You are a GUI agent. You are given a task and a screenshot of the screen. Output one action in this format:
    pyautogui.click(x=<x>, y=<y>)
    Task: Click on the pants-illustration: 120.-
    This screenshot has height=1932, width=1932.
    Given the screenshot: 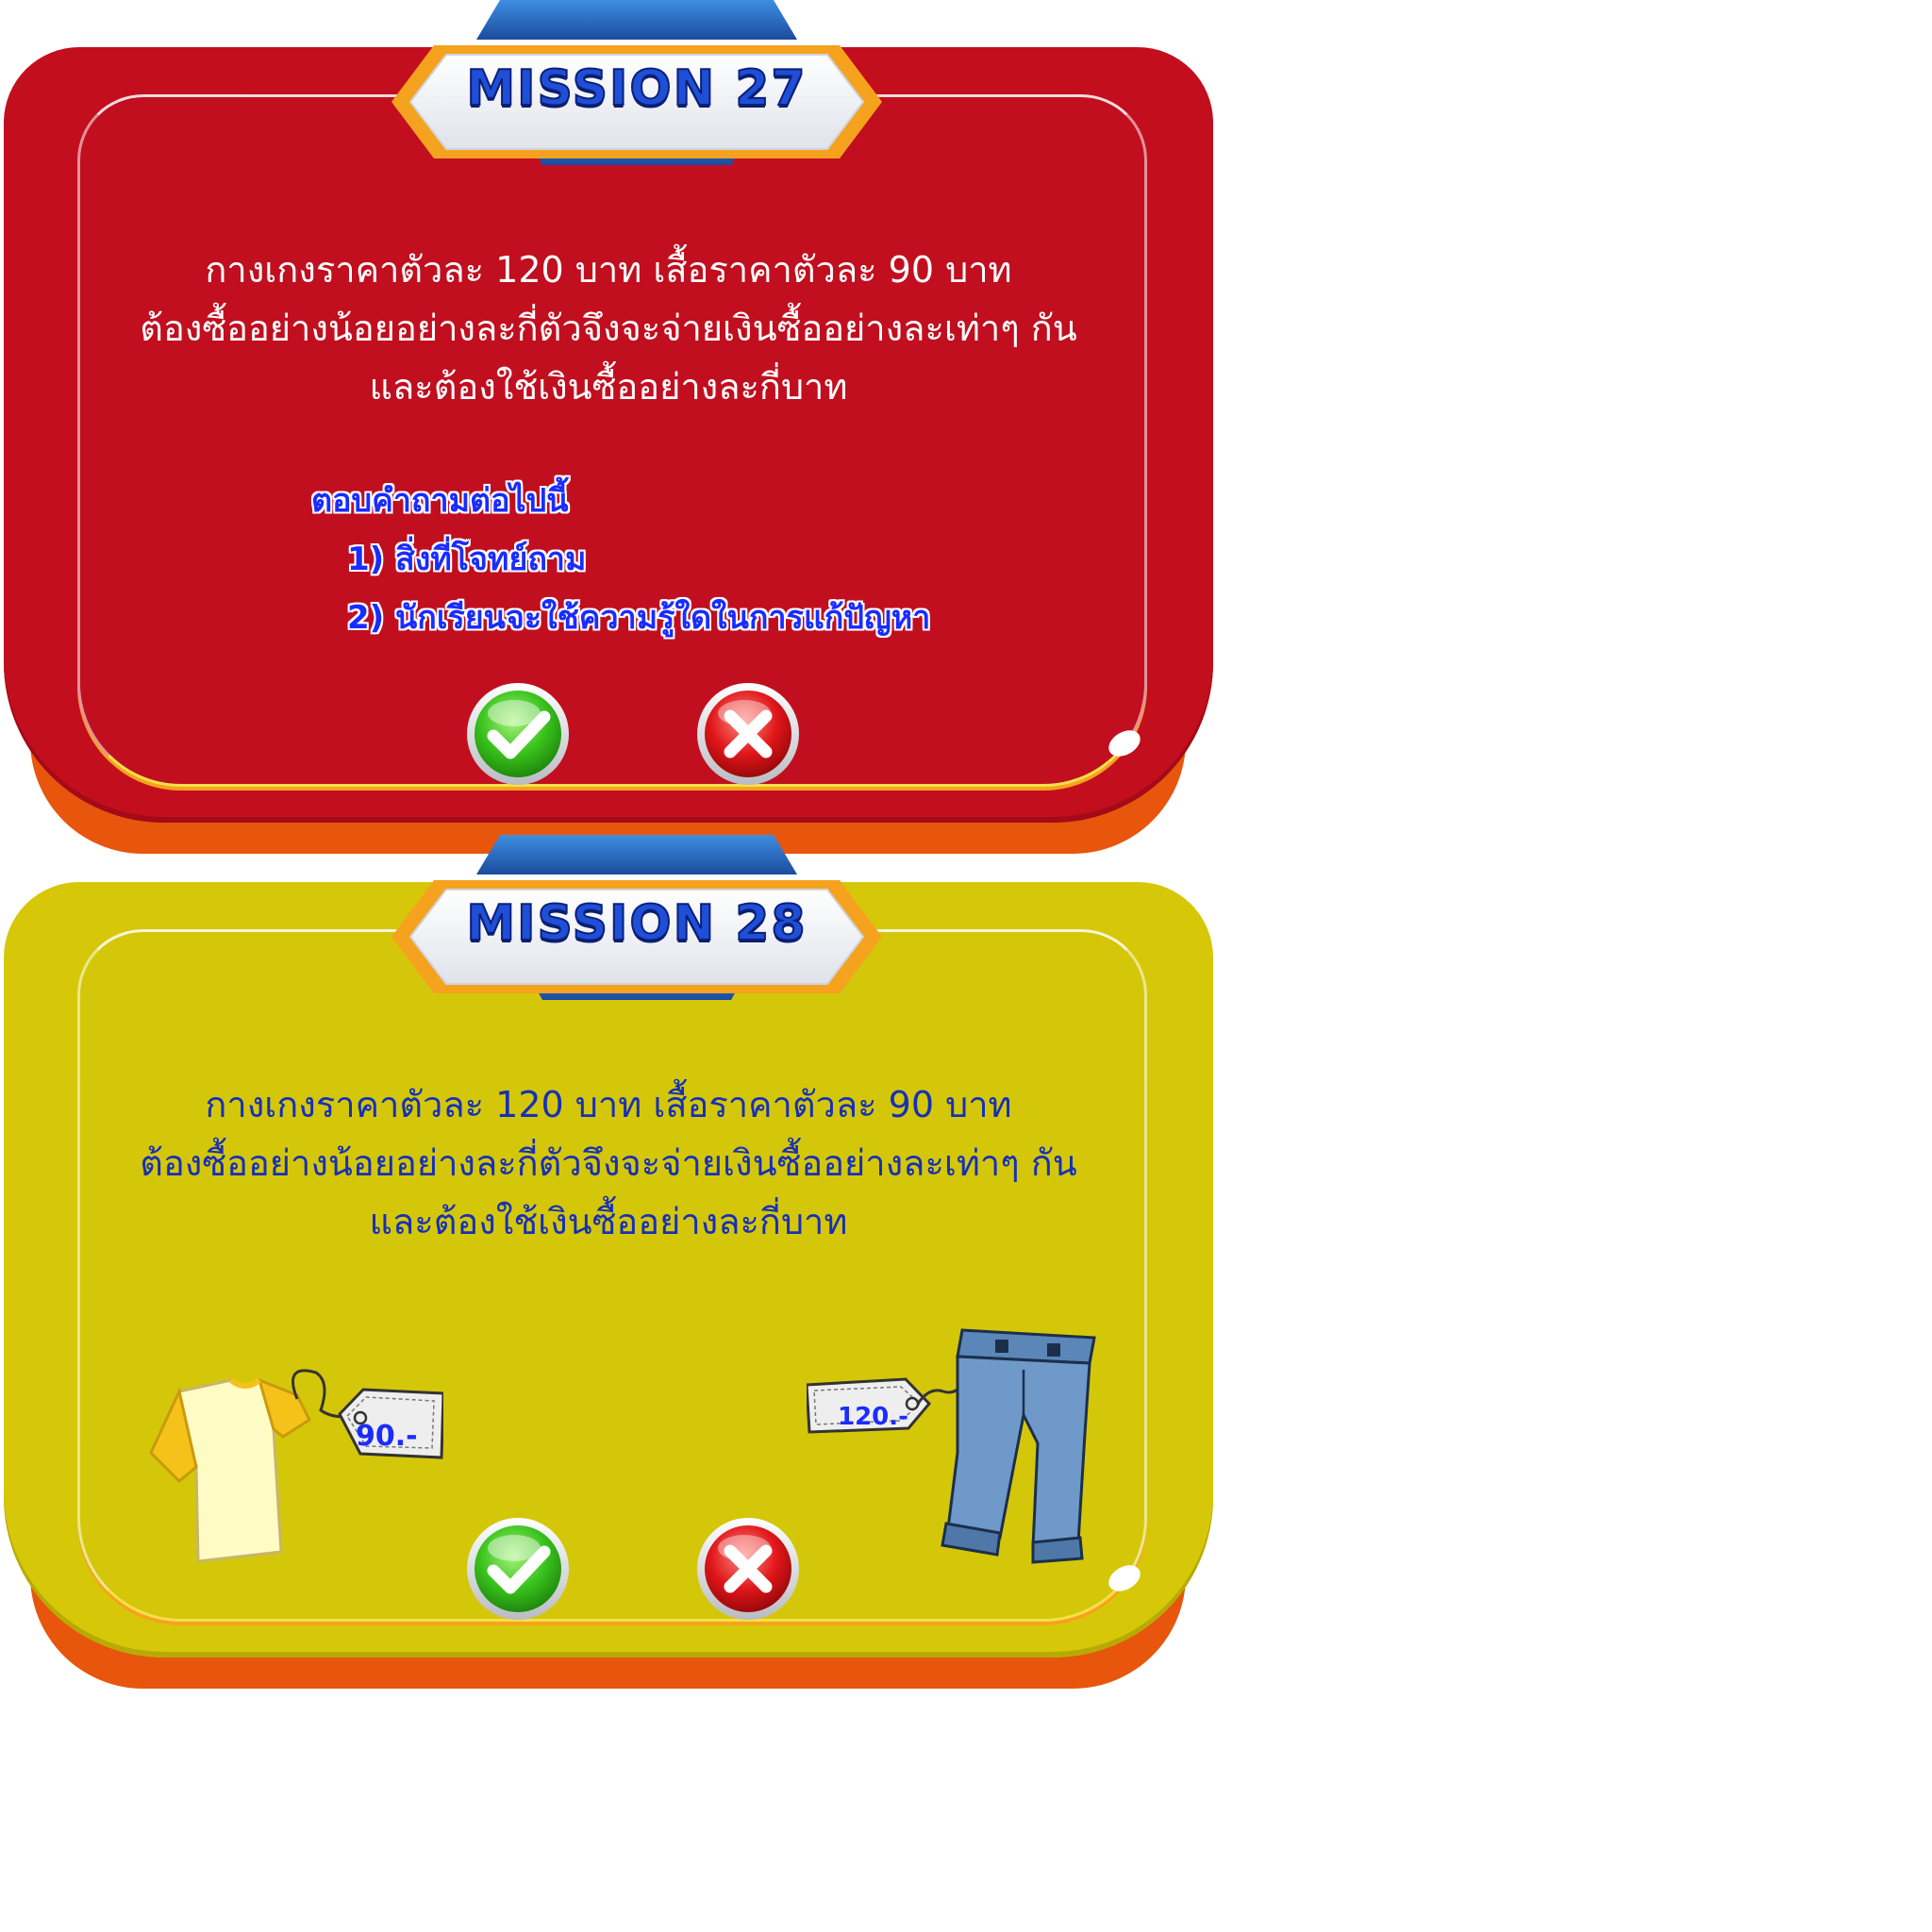 What is the action you would take?
    pyautogui.click(x=962, y=1444)
    